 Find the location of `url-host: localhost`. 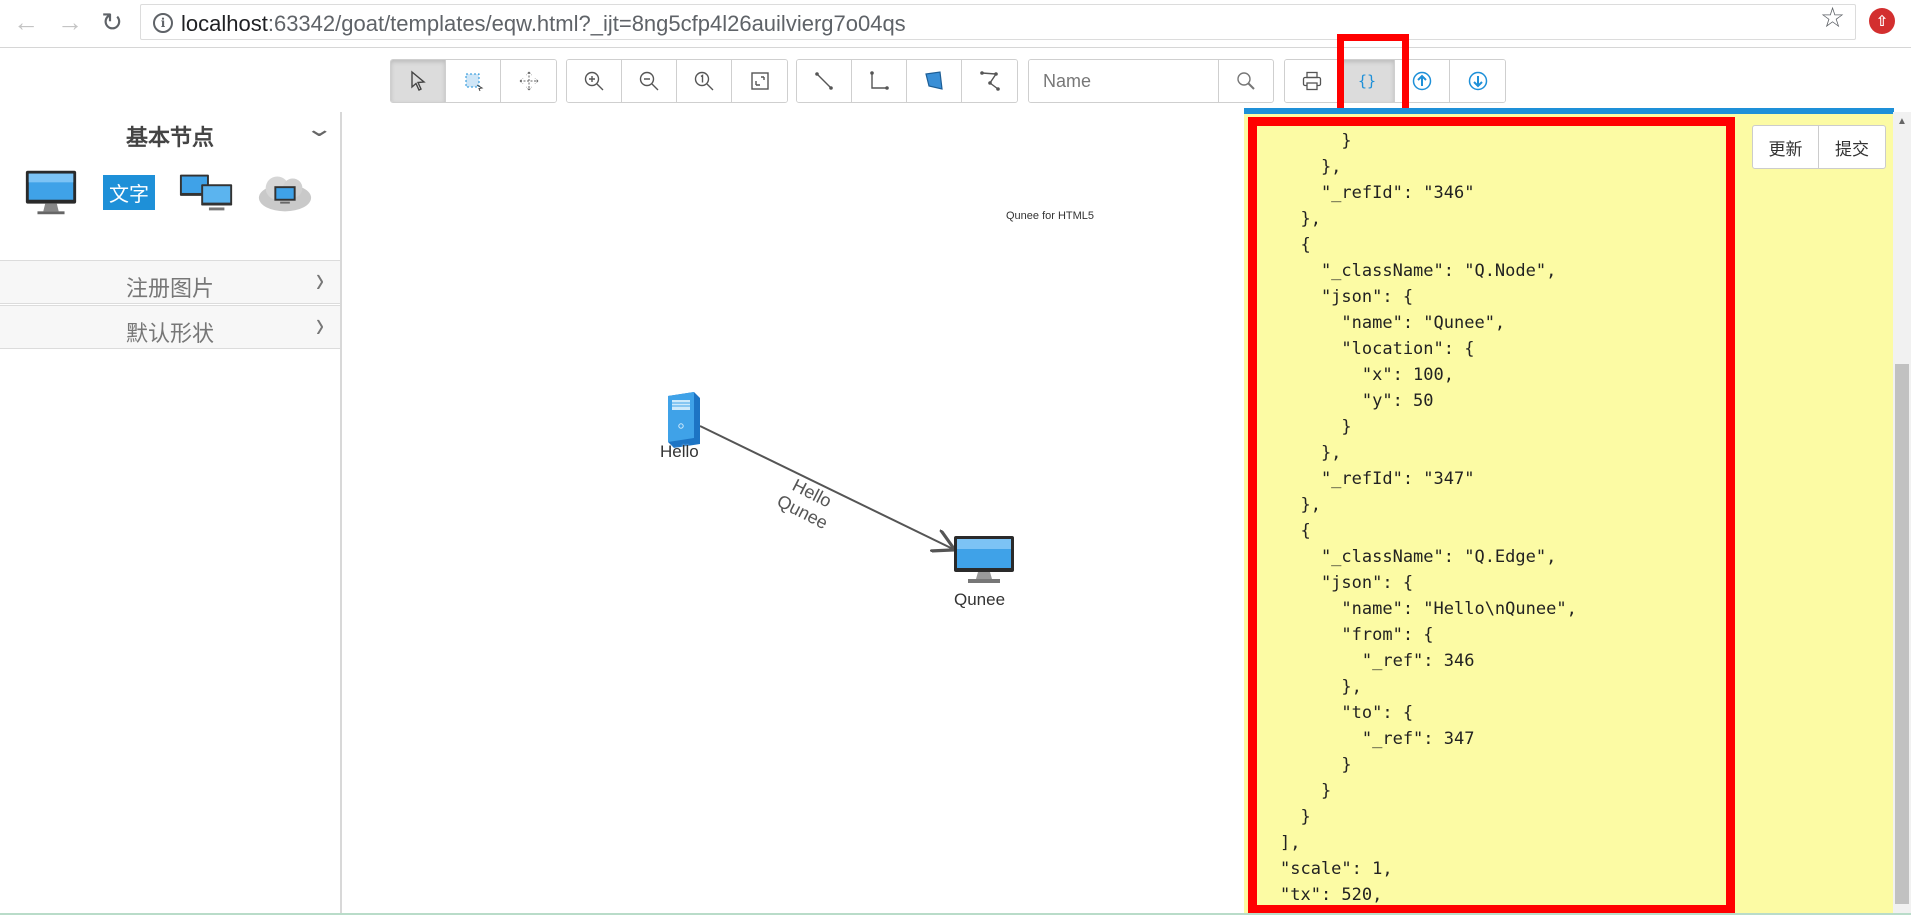

url-host: localhost is located at coordinates (224, 23).